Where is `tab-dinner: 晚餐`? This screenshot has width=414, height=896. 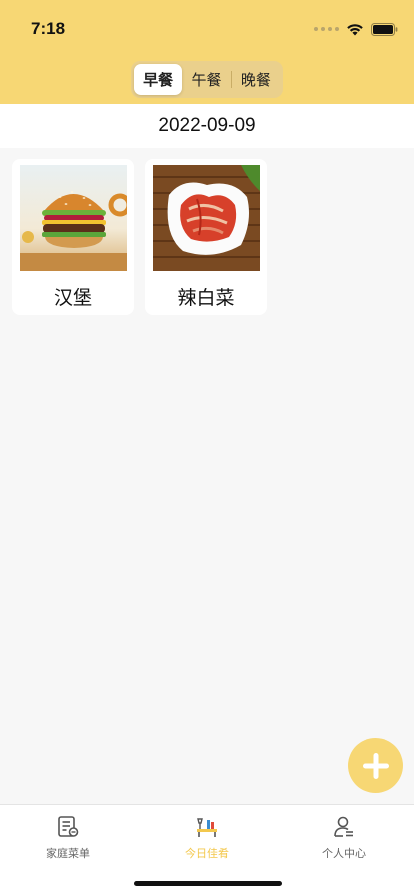 tab-dinner: 晚餐 is located at coordinates (256, 79).